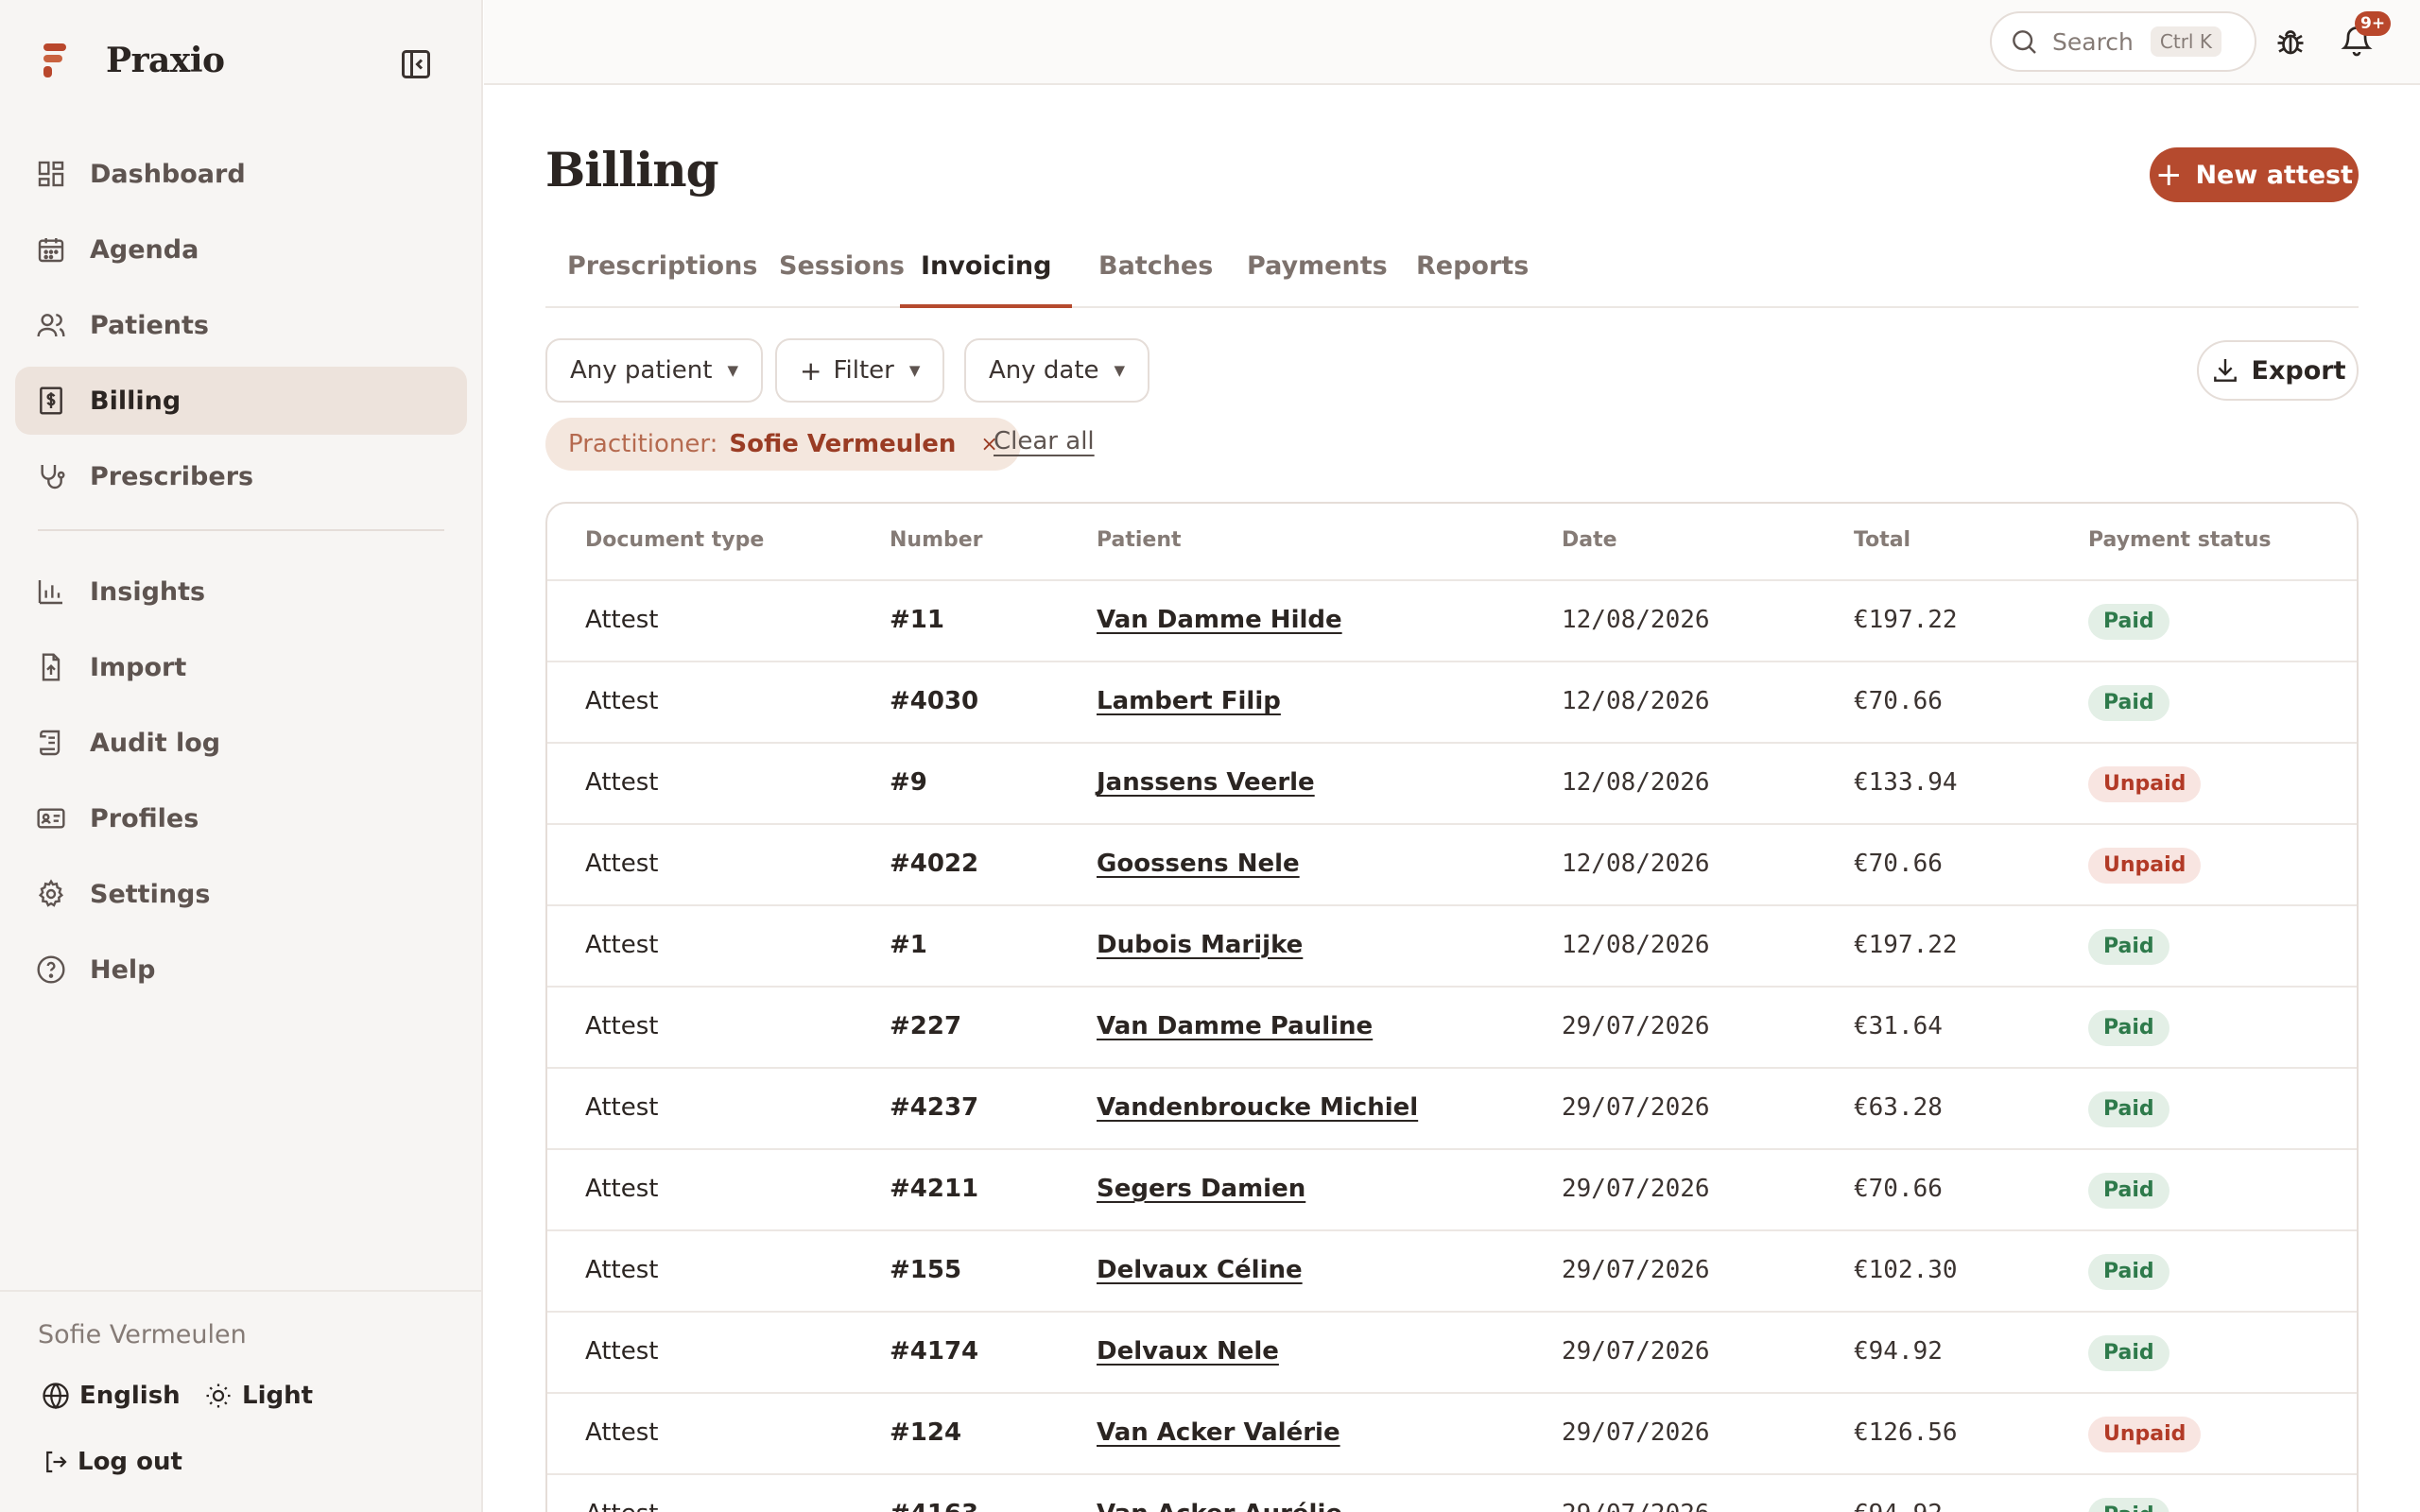 The width and height of the screenshot is (2420, 1512). I want to click on calendar-icon, so click(51, 250).